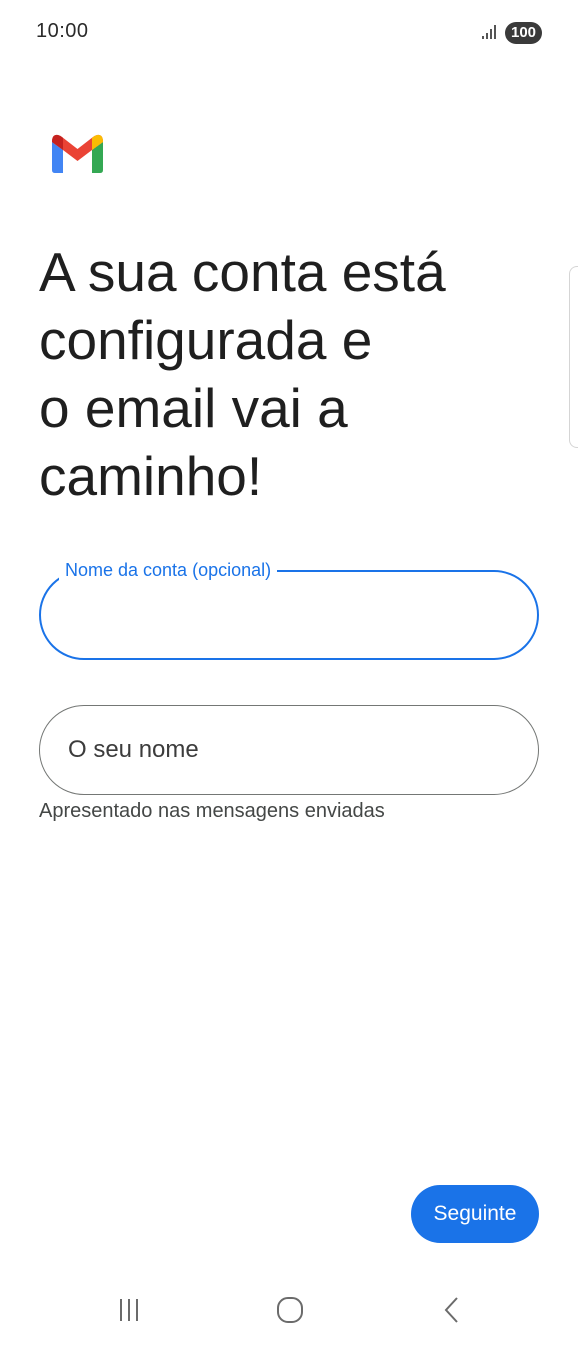 The image size is (578, 1348). I want to click on navigation-bar, so click(289, 1310).